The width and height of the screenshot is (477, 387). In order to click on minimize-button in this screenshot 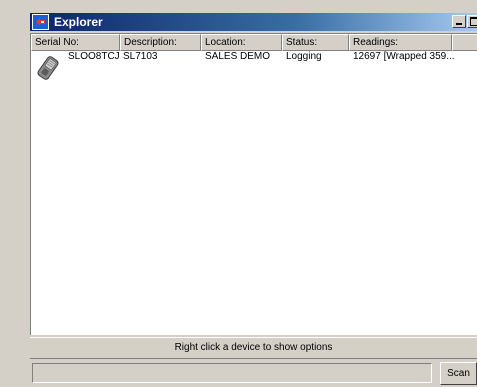, I will do `click(459, 21)`.